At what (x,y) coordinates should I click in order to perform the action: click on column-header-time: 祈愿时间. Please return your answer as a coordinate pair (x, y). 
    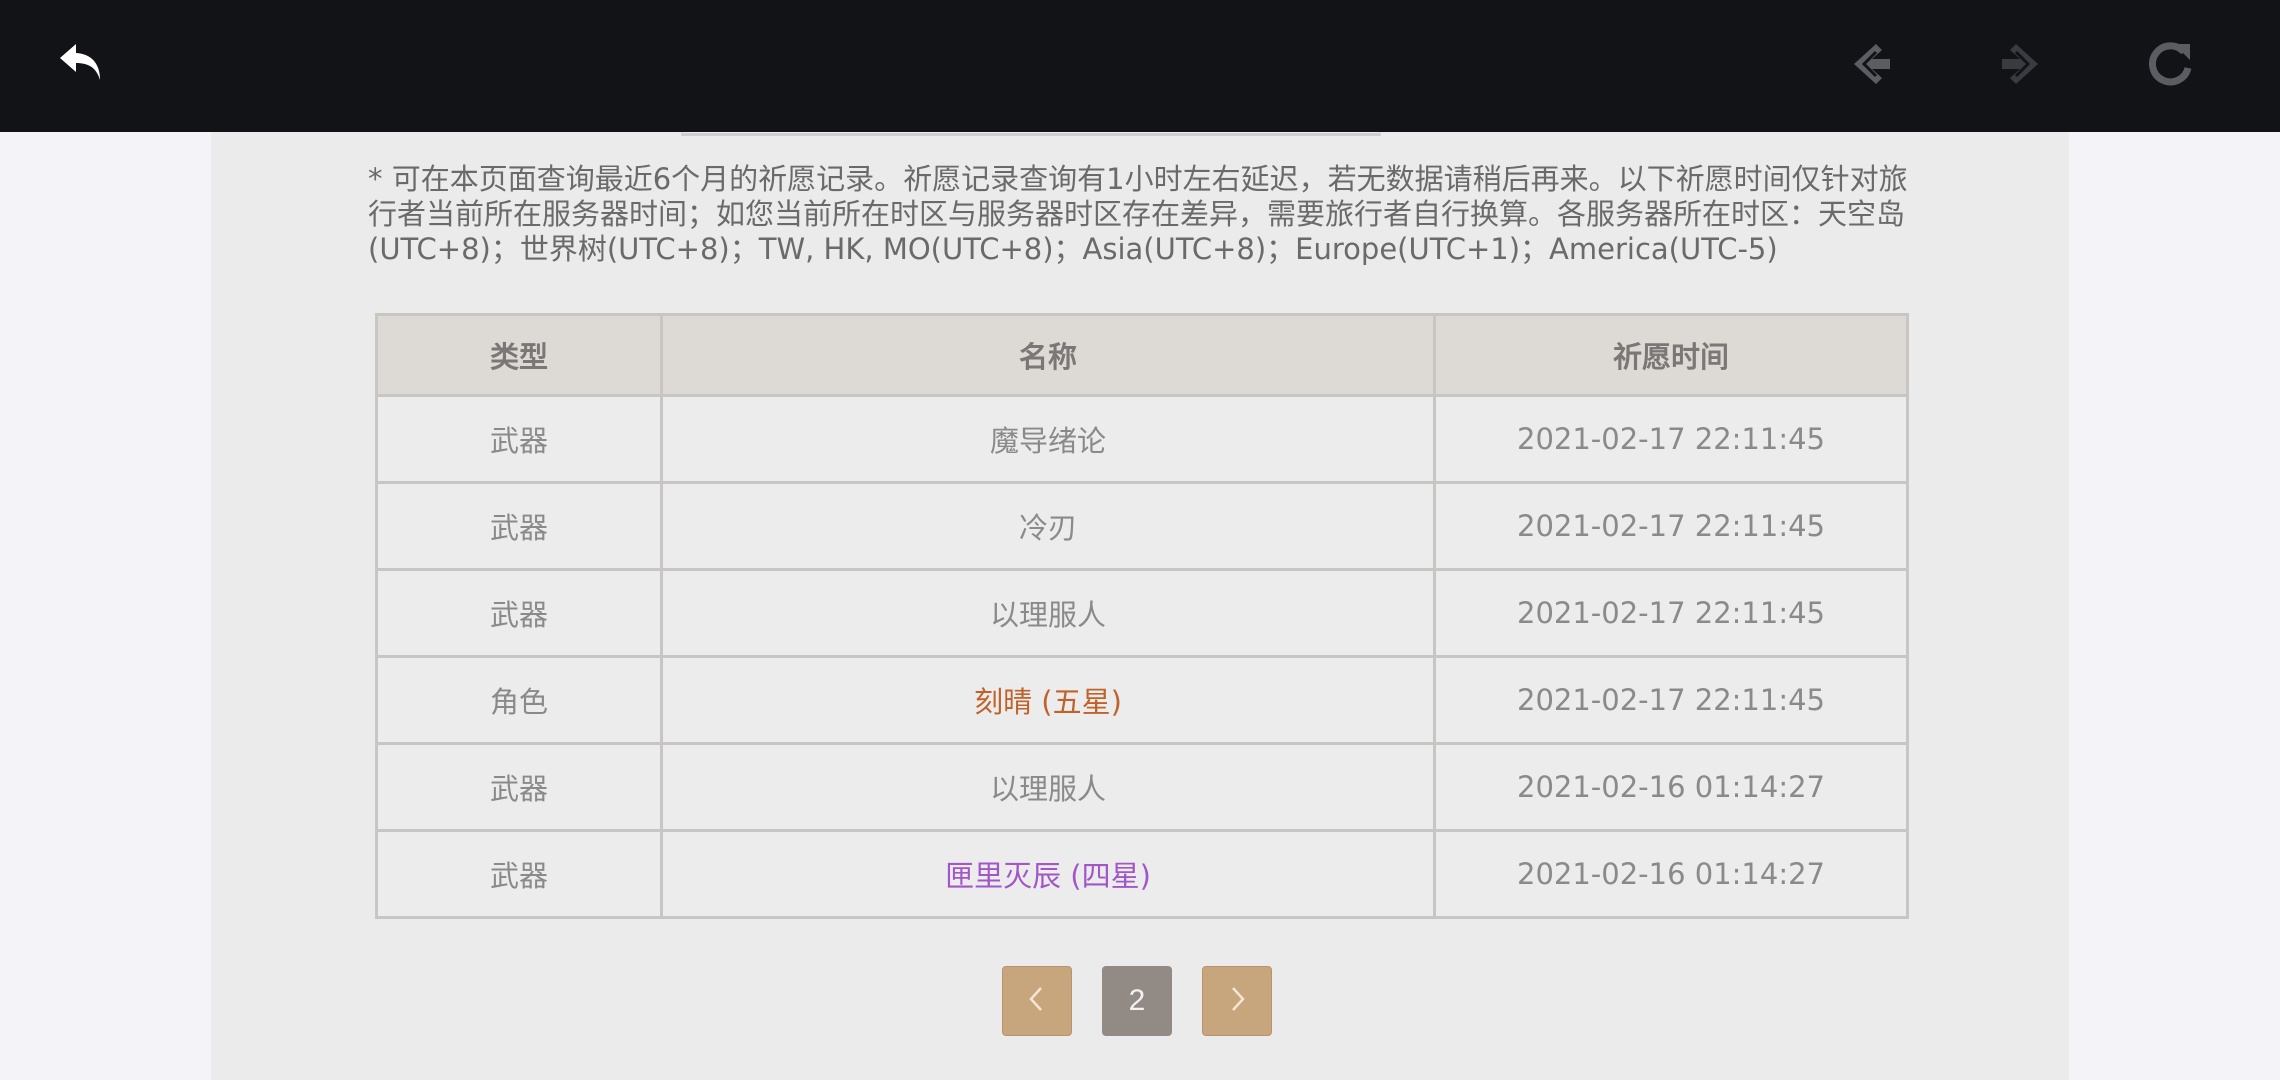
    Looking at the image, I should click on (1671, 355).